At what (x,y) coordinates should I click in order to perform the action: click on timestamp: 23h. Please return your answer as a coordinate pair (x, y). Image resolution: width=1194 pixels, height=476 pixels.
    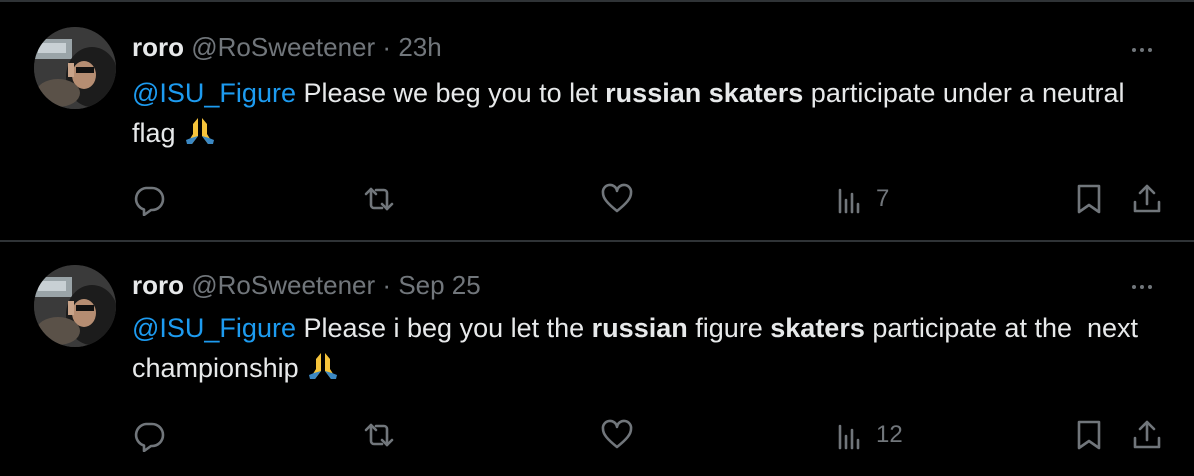
    Looking at the image, I should click on (419, 47).